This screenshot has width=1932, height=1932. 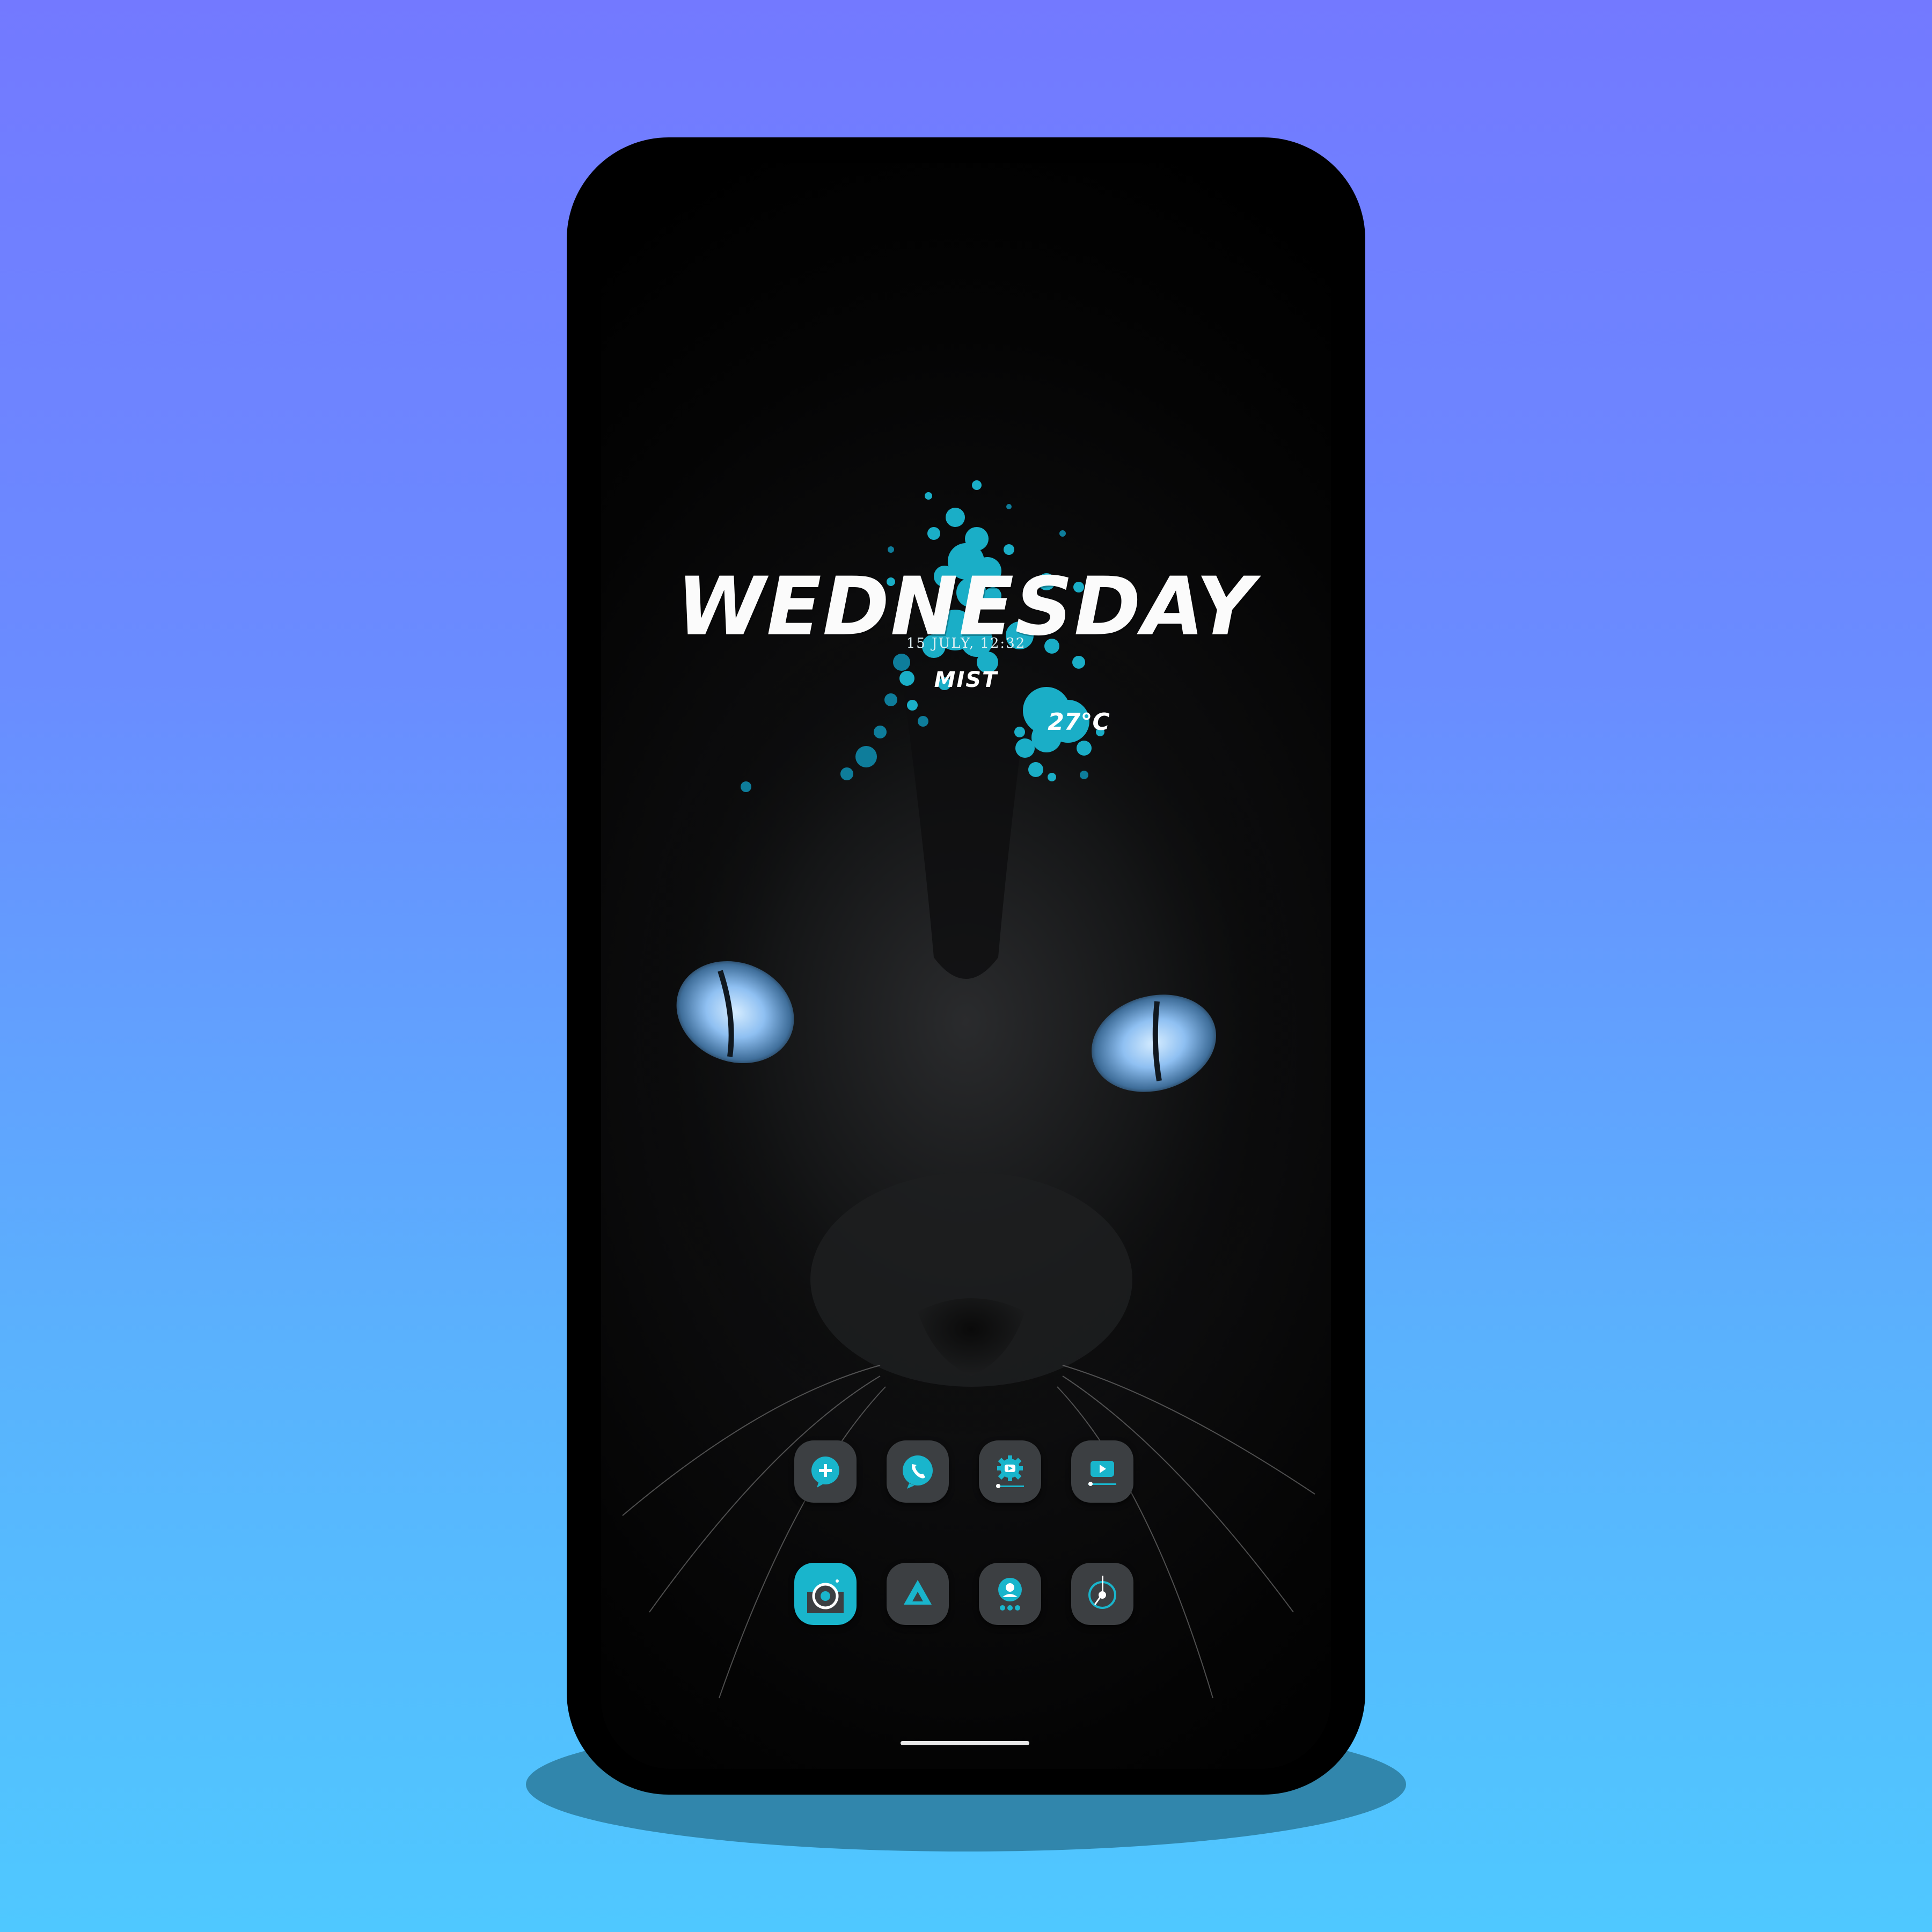 I want to click on clock-compass-icon, so click(x=1102, y=1592).